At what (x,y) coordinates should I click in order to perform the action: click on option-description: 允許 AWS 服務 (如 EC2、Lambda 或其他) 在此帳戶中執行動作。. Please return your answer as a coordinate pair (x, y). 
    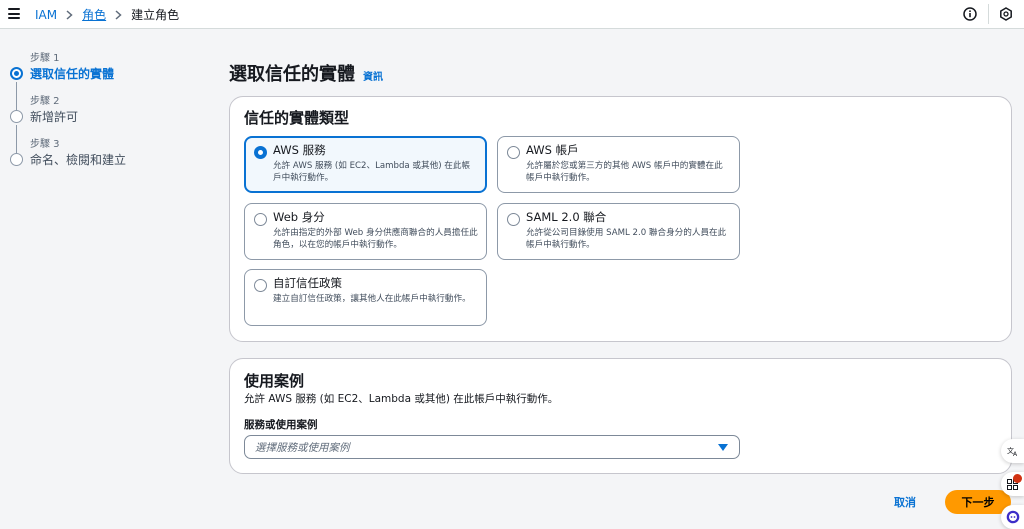
    Looking at the image, I should click on (372, 172).